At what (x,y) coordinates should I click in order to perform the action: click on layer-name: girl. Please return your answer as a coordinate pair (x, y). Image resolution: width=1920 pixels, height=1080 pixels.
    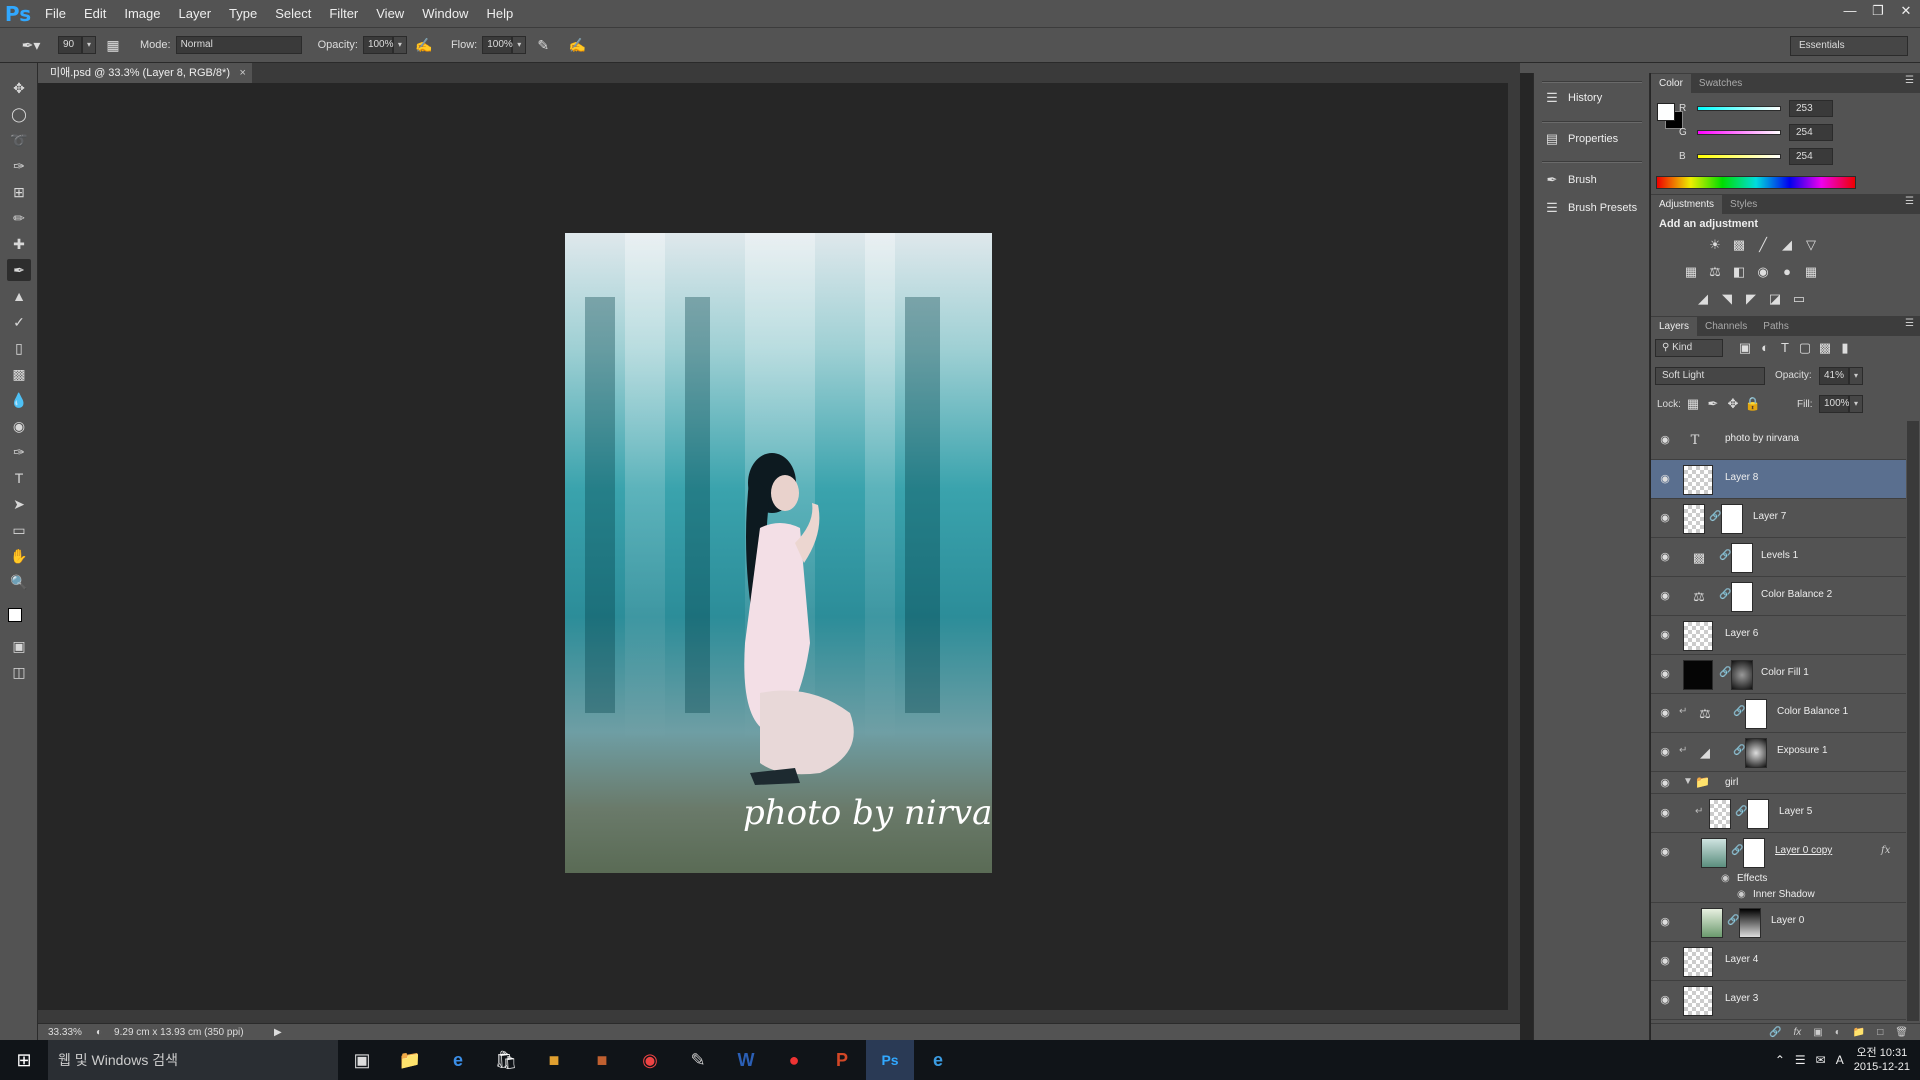
    Looking at the image, I should click on (1731, 782).